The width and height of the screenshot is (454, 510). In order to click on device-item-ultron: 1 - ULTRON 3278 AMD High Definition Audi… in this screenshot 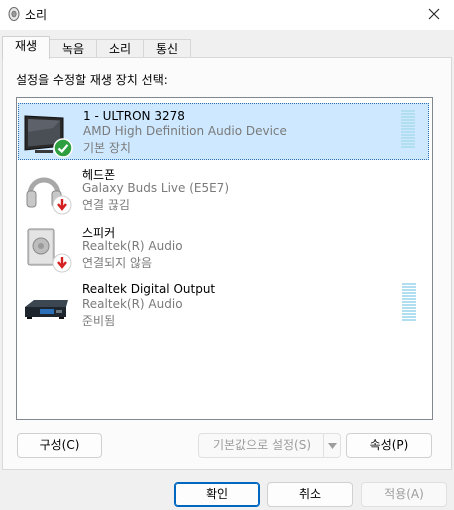, I will do `click(223, 131)`.